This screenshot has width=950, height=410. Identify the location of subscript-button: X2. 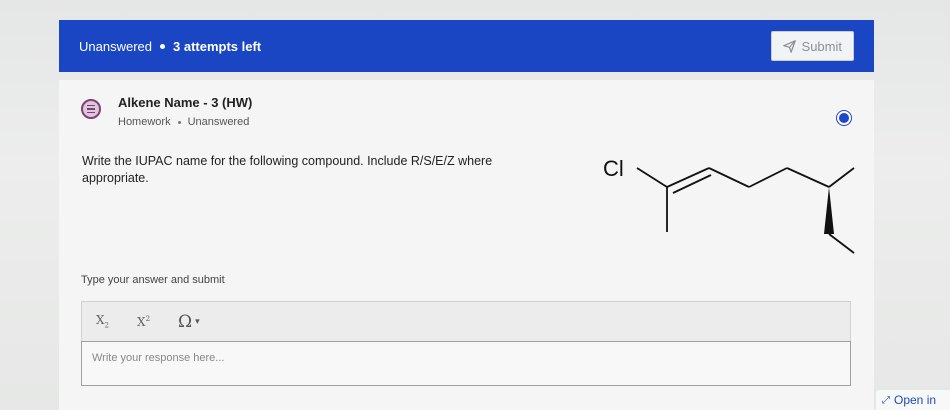
(102, 321).